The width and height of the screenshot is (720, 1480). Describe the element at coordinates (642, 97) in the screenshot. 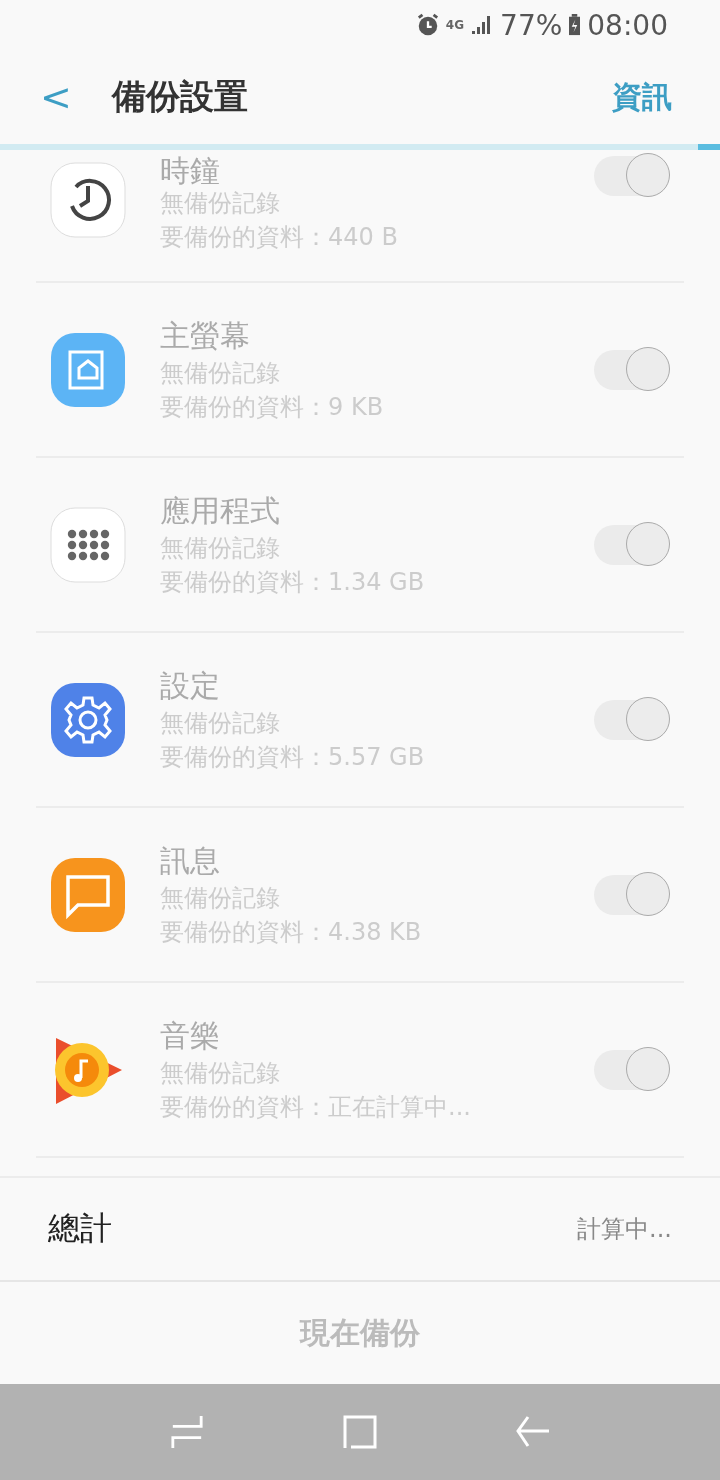

I see `info-link: 資訊` at that location.